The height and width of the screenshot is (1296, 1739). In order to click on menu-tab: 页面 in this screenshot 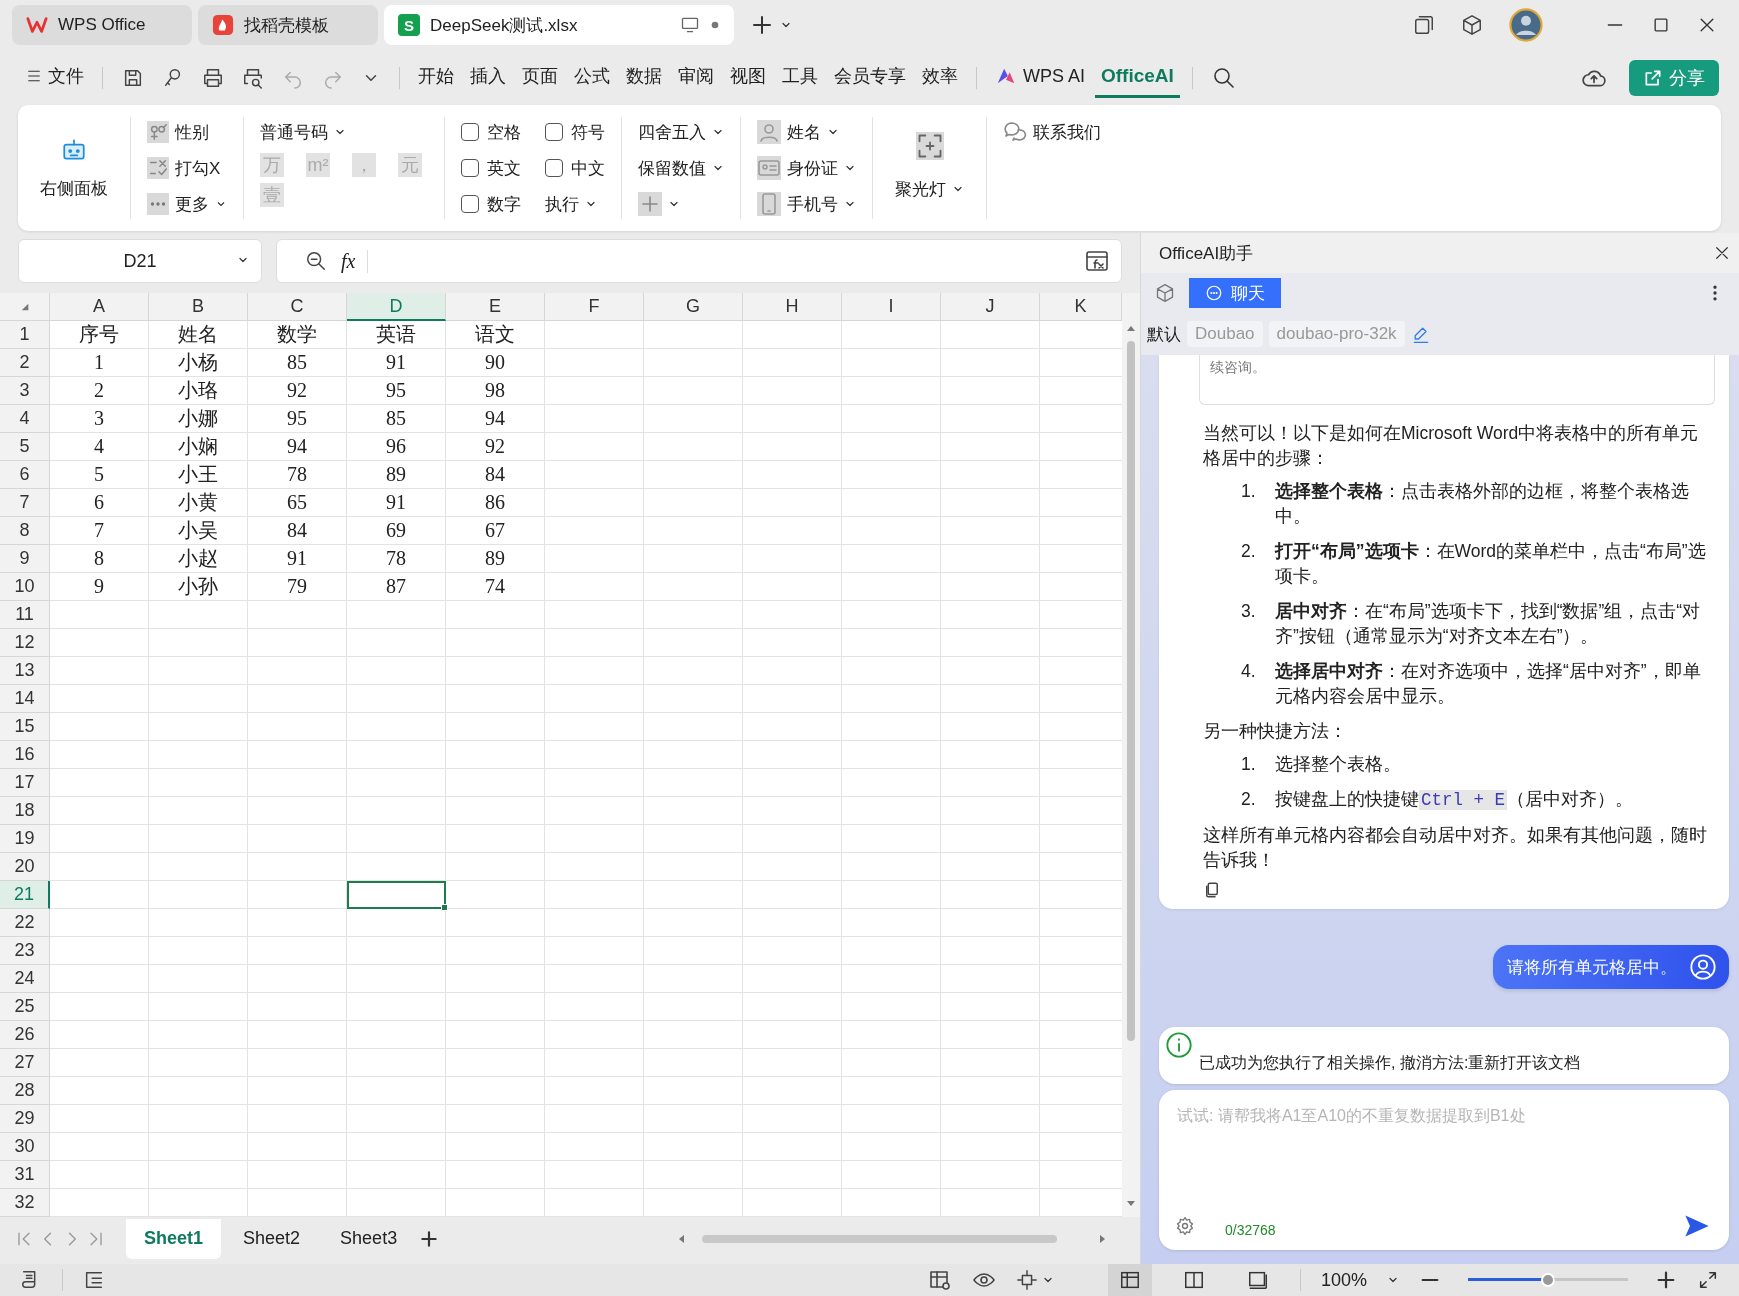, I will do `click(540, 77)`.